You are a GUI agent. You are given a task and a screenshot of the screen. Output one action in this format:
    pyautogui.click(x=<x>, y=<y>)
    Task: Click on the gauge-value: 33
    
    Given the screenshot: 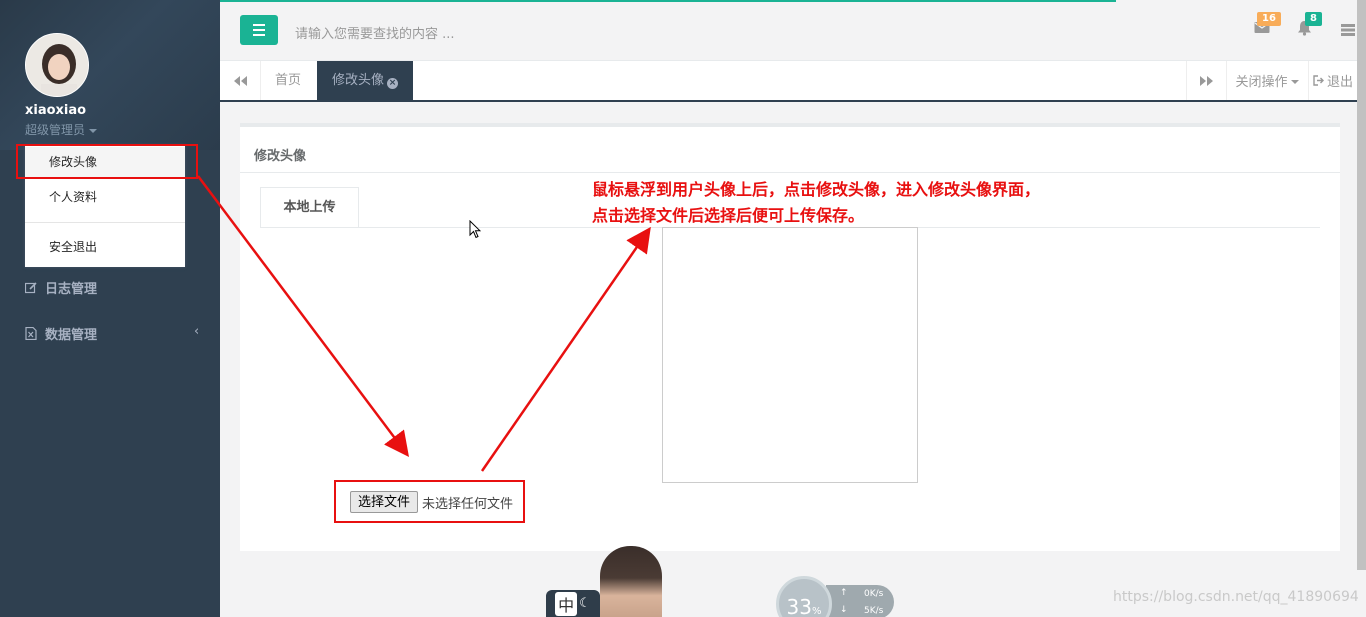 What is the action you would take?
    pyautogui.click(x=799, y=606)
    